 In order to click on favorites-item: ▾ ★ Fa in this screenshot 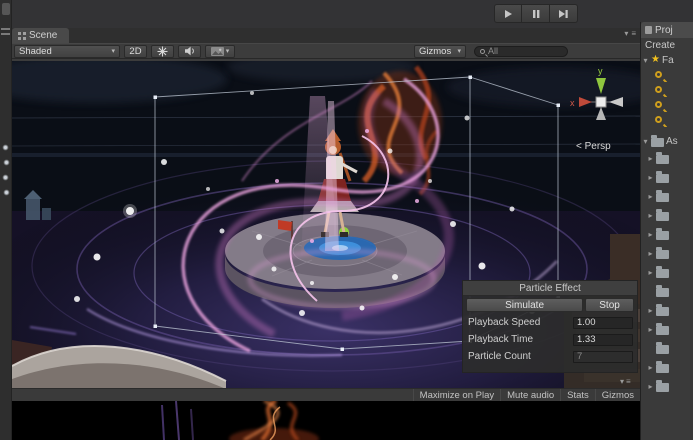, I will do `click(667, 60)`.